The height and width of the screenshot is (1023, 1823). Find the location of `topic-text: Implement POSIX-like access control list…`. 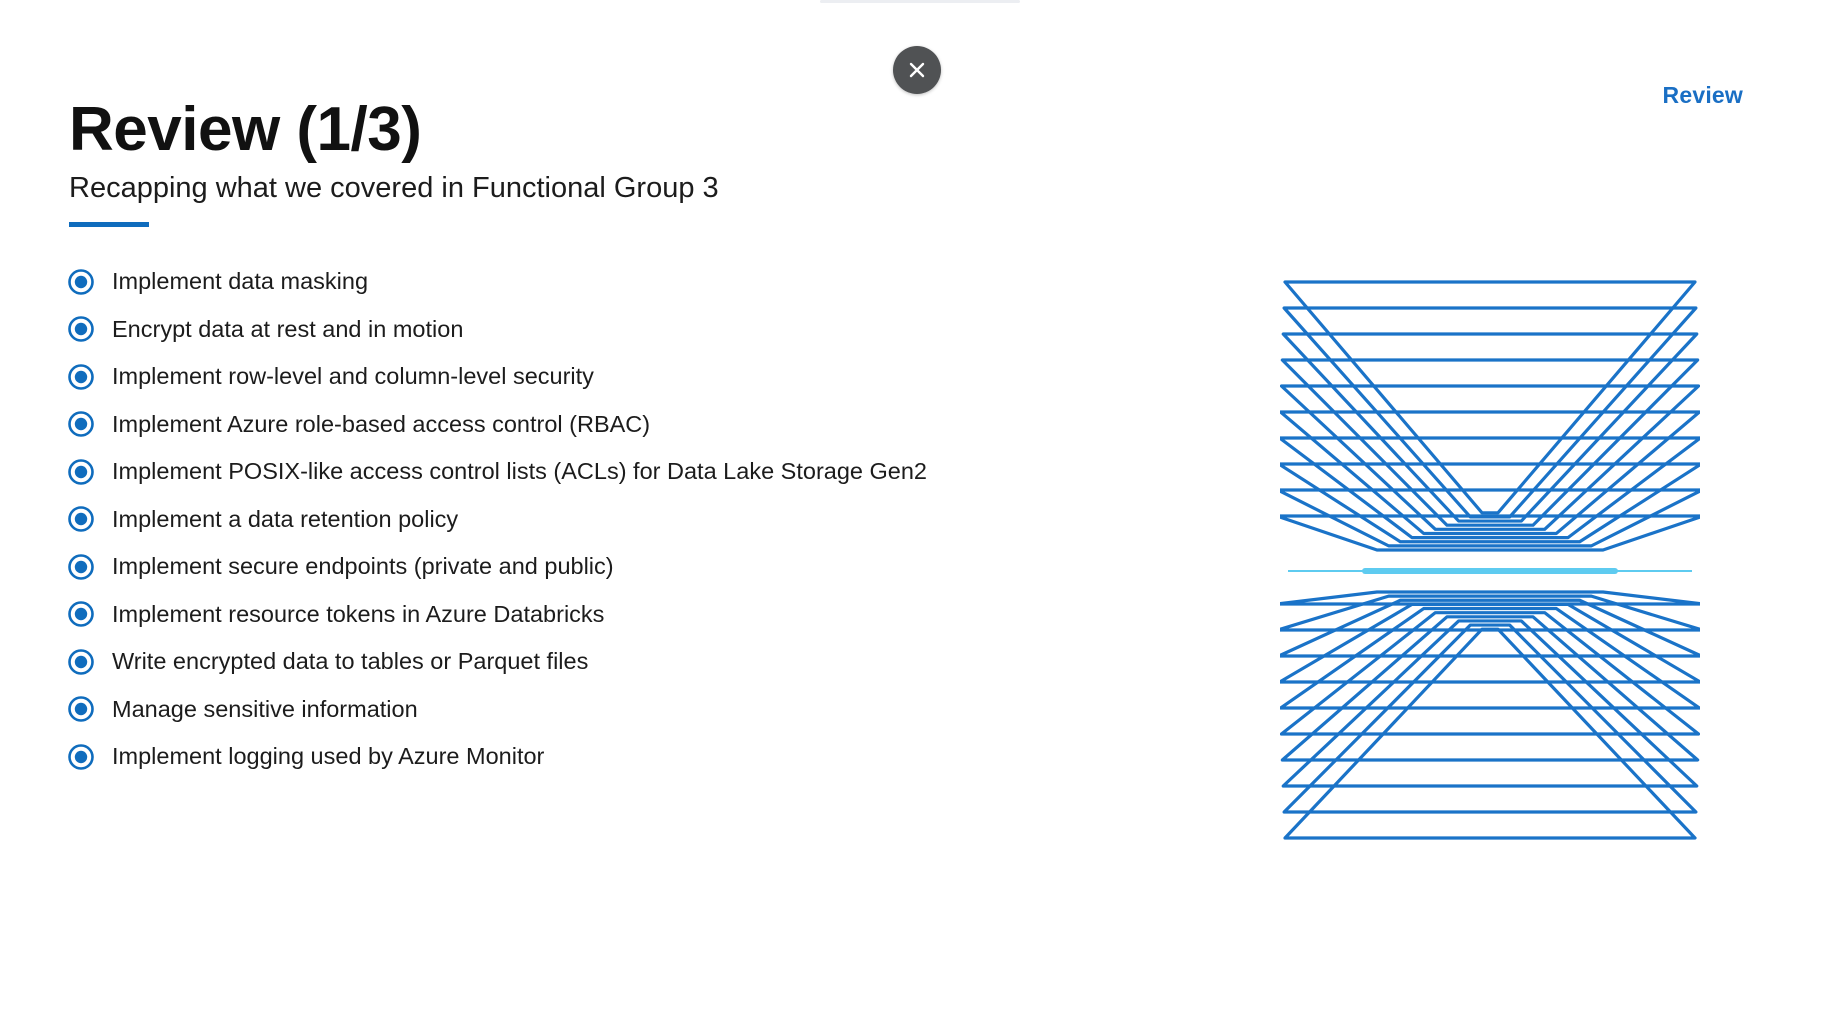

topic-text: Implement POSIX-like access control list… is located at coordinates (519, 471).